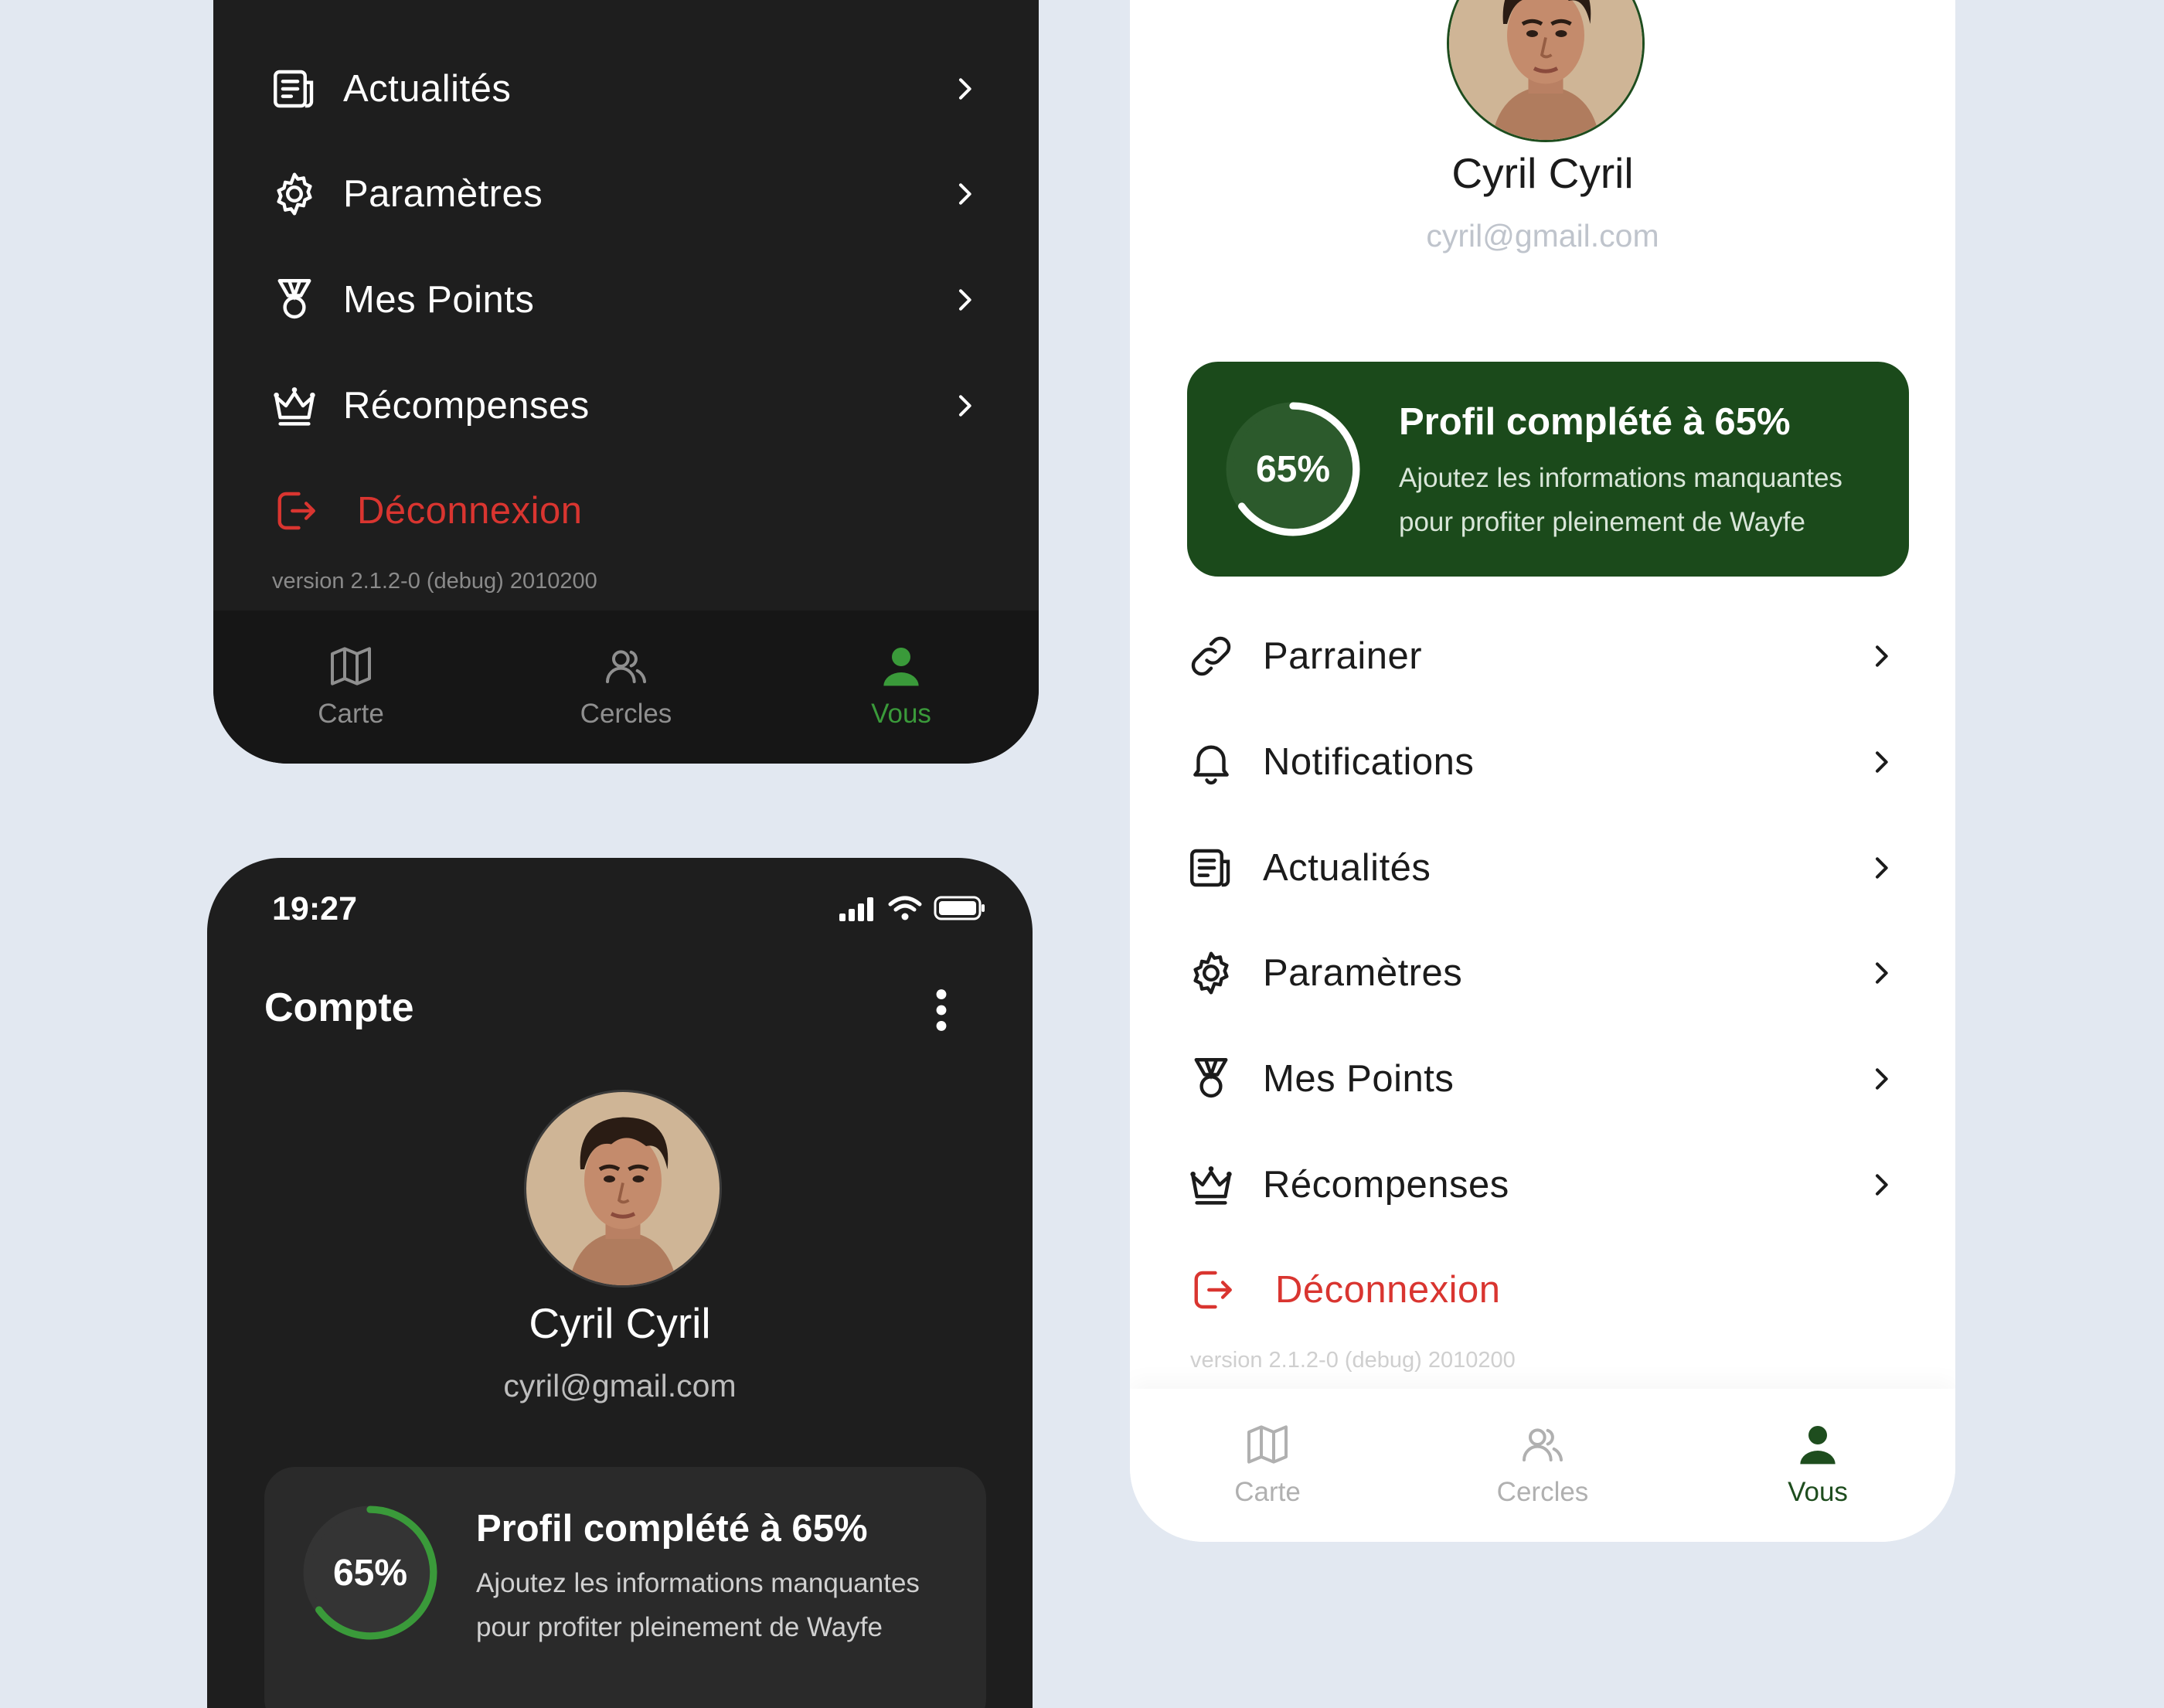 The height and width of the screenshot is (1708, 2164). I want to click on more-options-icon, so click(941, 1010).